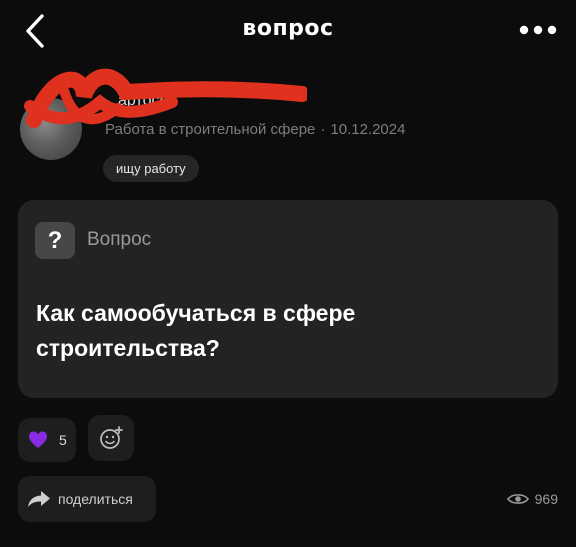 The height and width of the screenshot is (547, 576). I want to click on views-counter: 969, so click(532, 499).